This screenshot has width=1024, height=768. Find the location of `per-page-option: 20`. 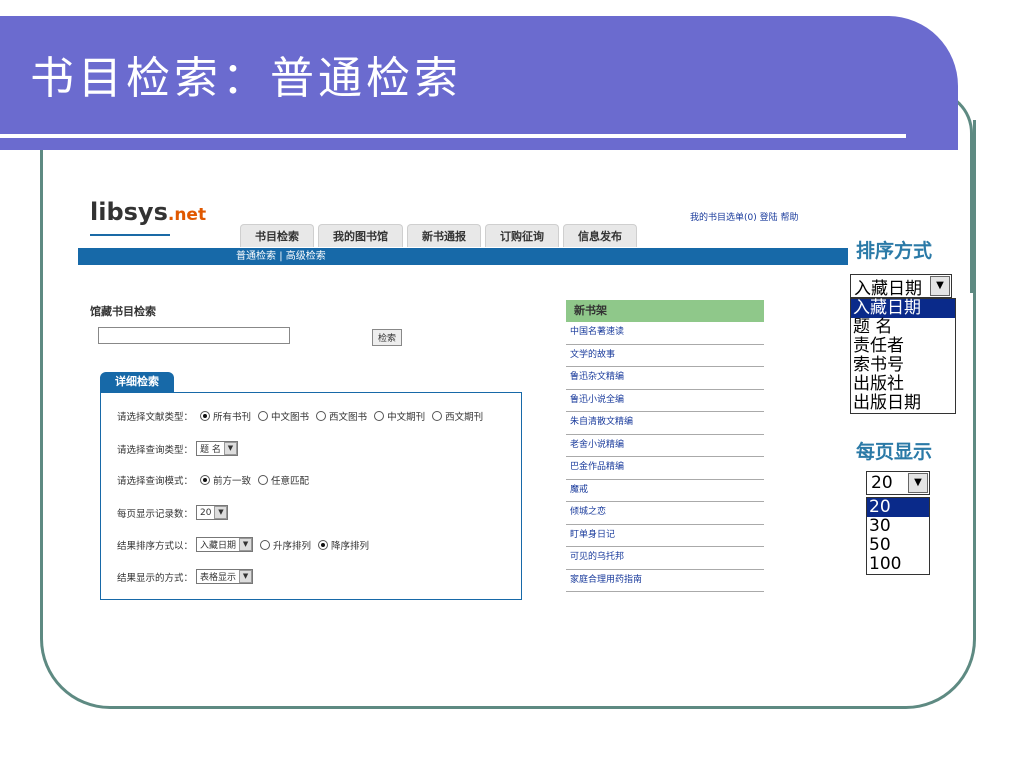

per-page-option: 20 is located at coordinates (898, 507).